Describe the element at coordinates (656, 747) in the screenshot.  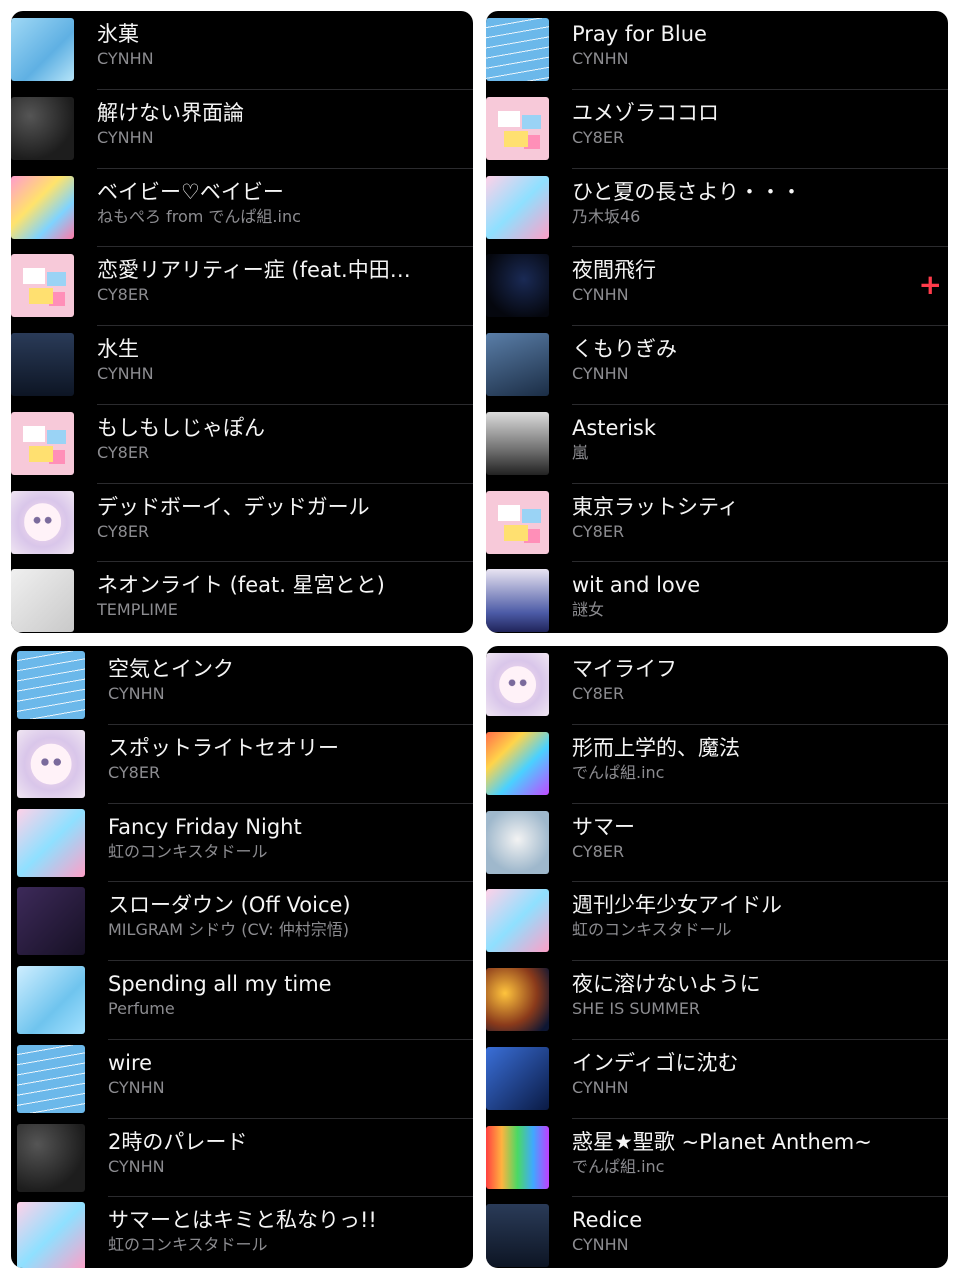
I see `song-title: 形而上学的、魔法` at that location.